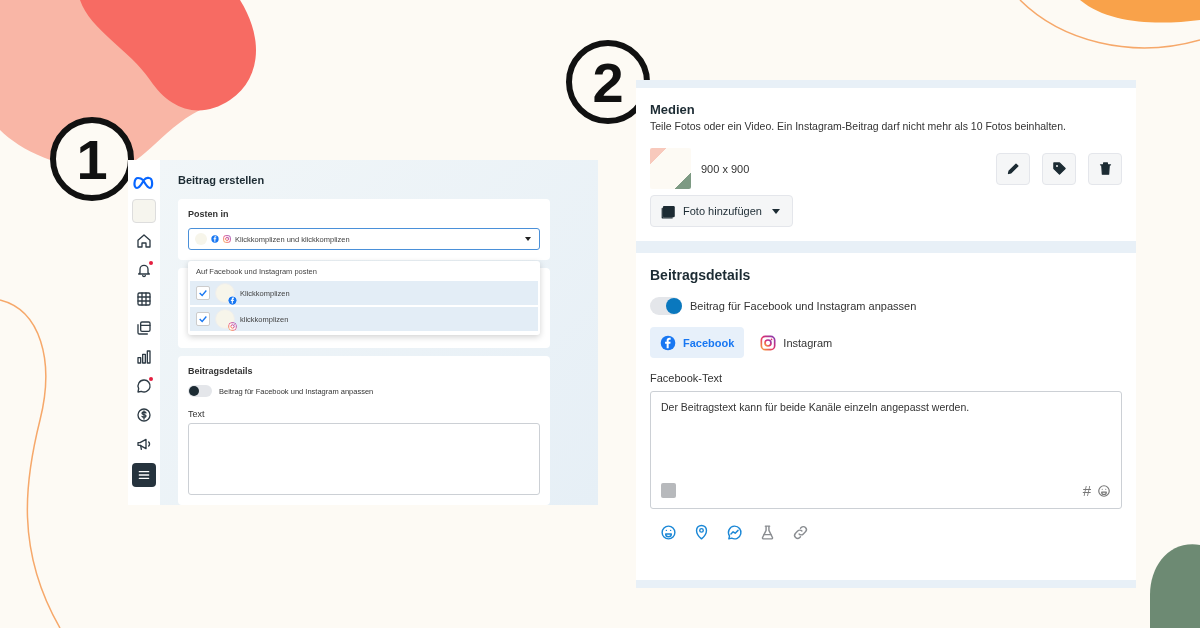 The width and height of the screenshot is (1200, 628). Describe the element at coordinates (767, 532) in the screenshot. I see `flask-icon` at that location.